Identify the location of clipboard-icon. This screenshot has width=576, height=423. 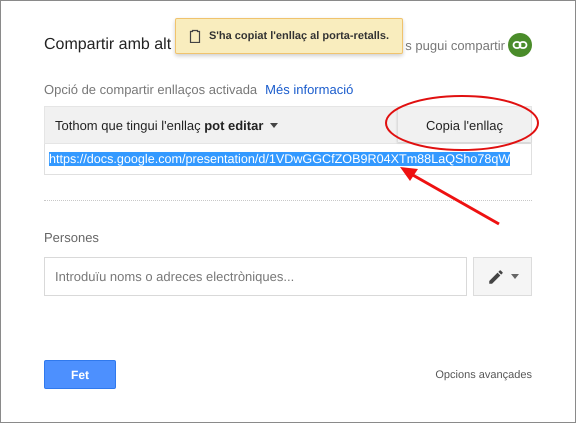
(194, 36).